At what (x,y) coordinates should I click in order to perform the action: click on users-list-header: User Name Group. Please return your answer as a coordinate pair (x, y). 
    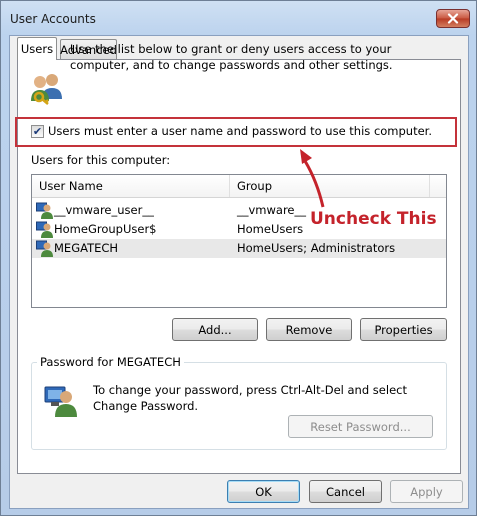
    Looking at the image, I should click on (239, 186).